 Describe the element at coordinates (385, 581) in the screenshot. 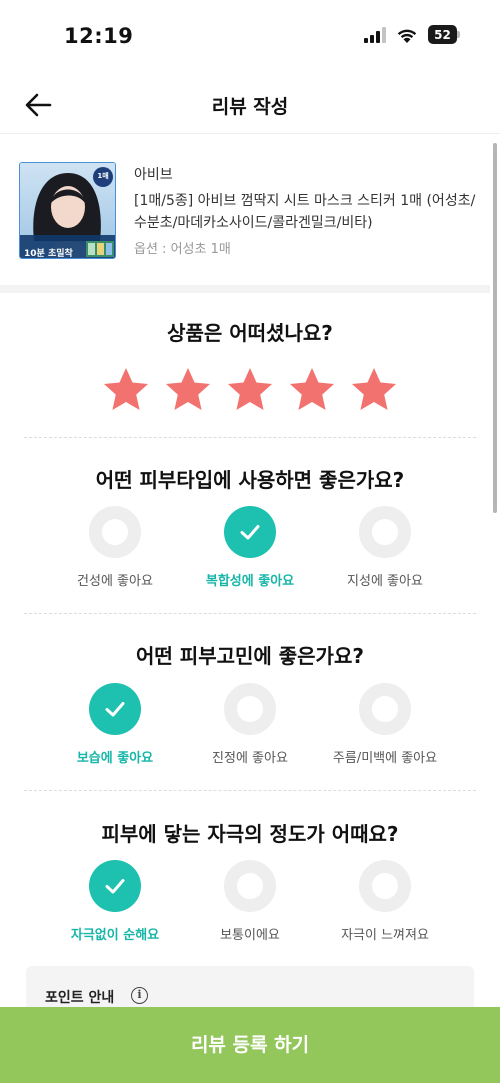

I see `option-label: 지성에 좋아요` at that location.